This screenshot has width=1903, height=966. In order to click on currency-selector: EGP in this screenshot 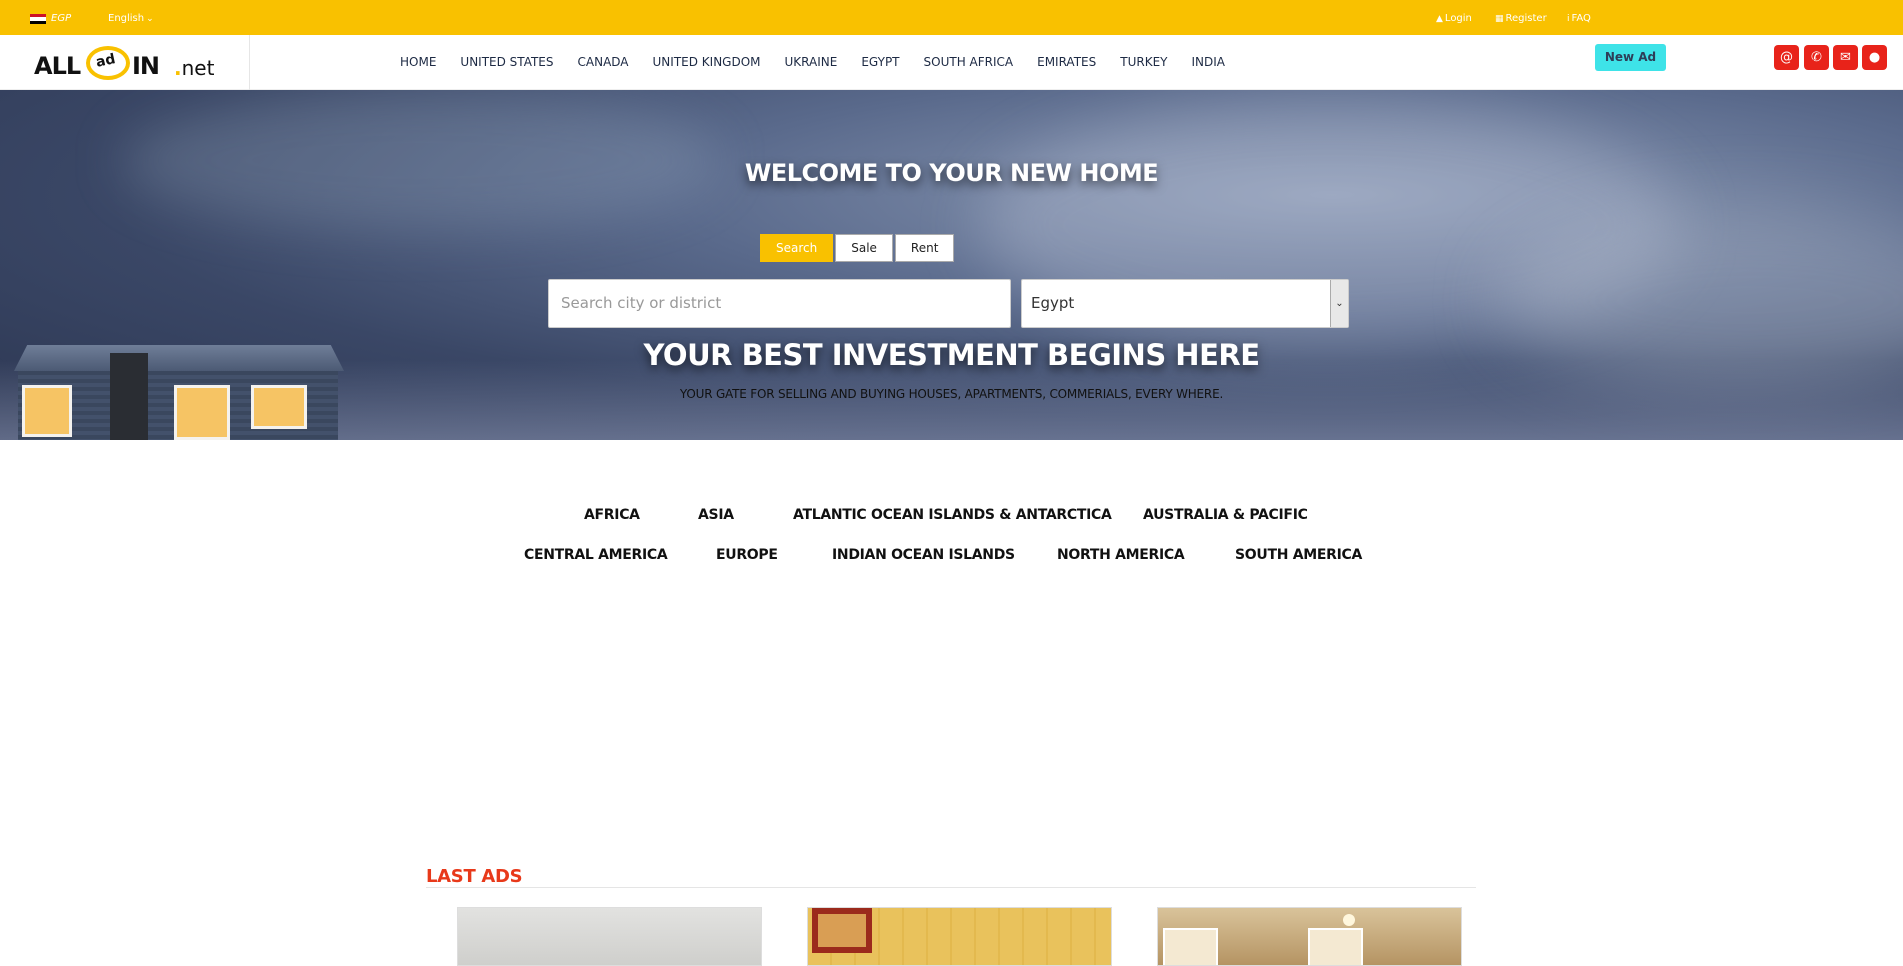, I will do `click(61, 18)`.